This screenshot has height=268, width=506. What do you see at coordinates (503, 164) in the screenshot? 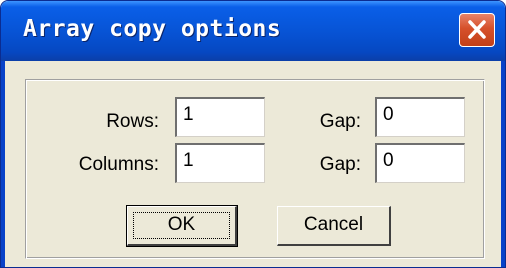
I see `window-border-right` at bounding box center [503, 164].